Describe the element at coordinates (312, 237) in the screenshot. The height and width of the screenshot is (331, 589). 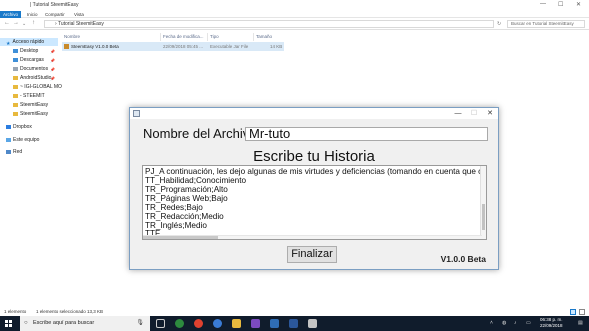
I see `horizontal-scrollbar` at that location.